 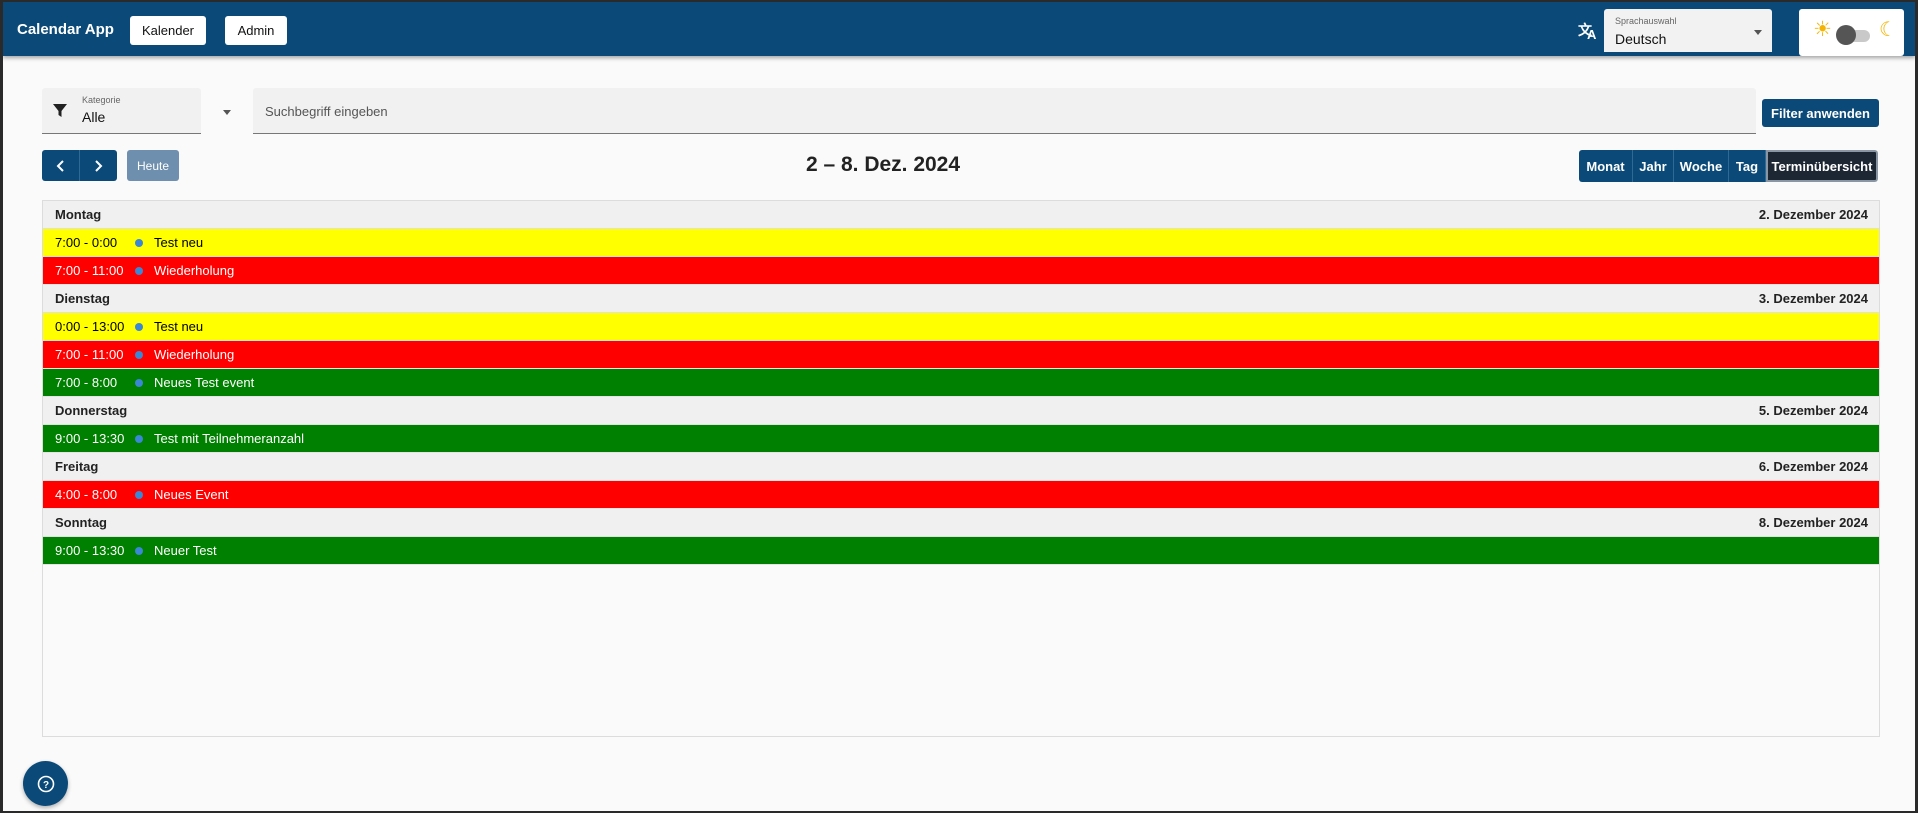 I want to click on search-input, so click(x=1000, y=111).